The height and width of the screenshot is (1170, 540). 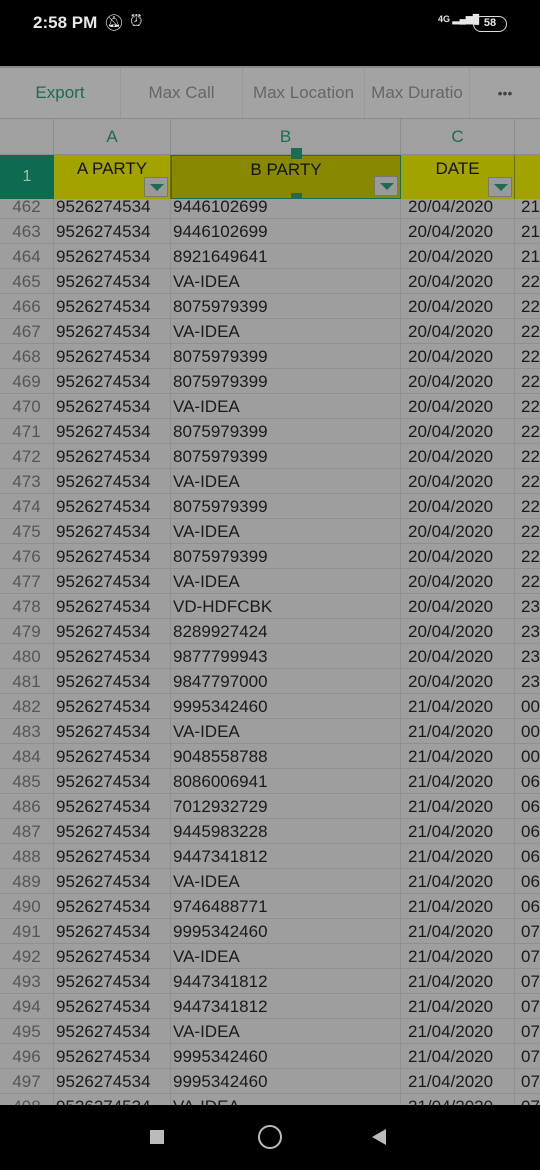 I want to click on row-number: 464, so click(x=27, y=256).